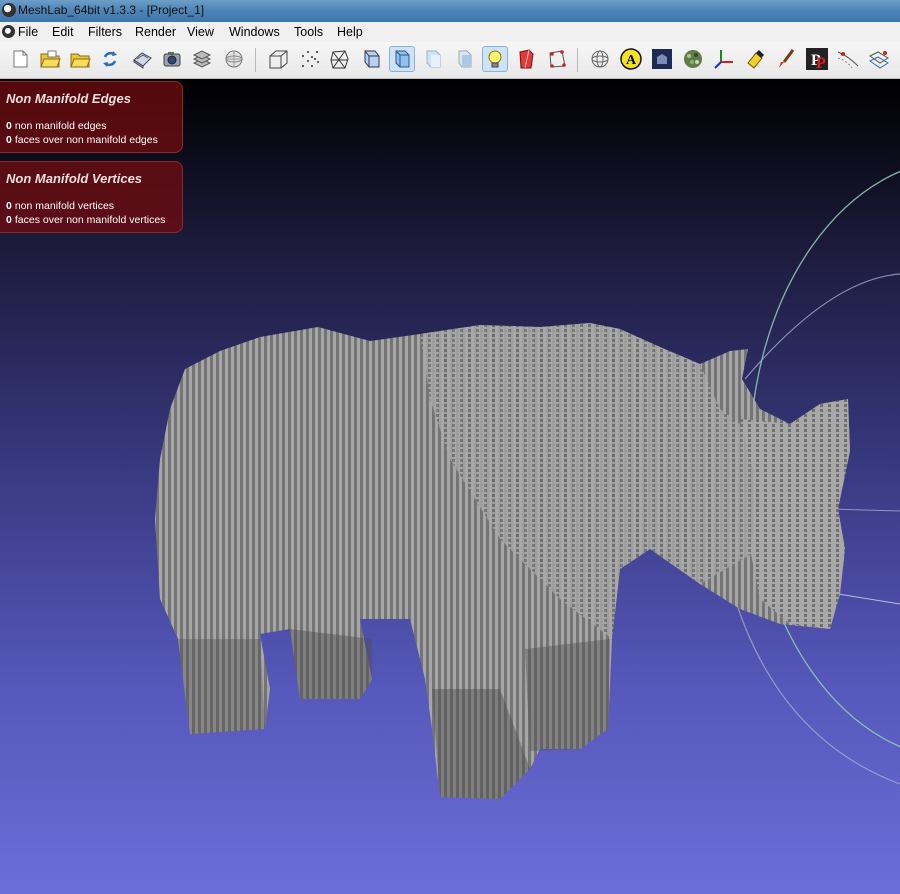 This screenshot has height=894, width=900. What do you see at coordinates (80, 59) in the screenshot?
I see `open-mesh-icon` at bounding box center [80, 59].